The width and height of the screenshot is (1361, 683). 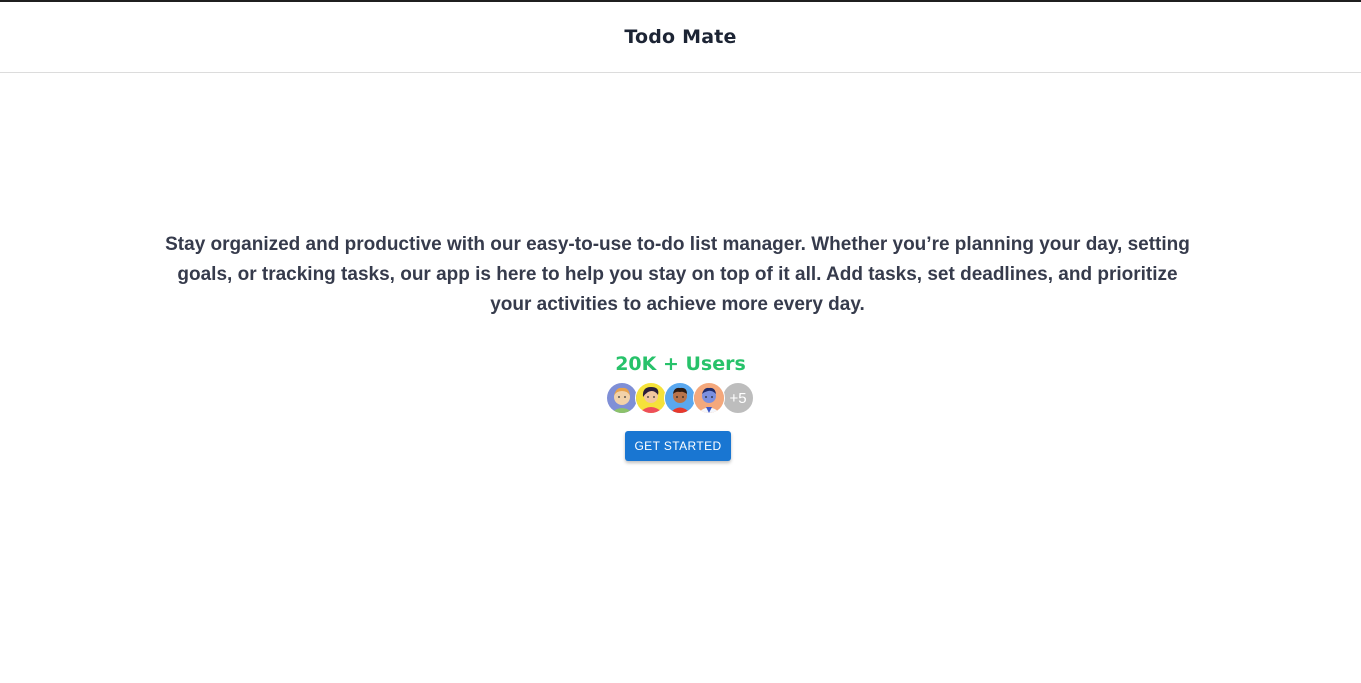 What do you see at coordinates (680, 364) in the screenshot?
I see `users-count: 20K + Users` at bounding box center [680, 364].